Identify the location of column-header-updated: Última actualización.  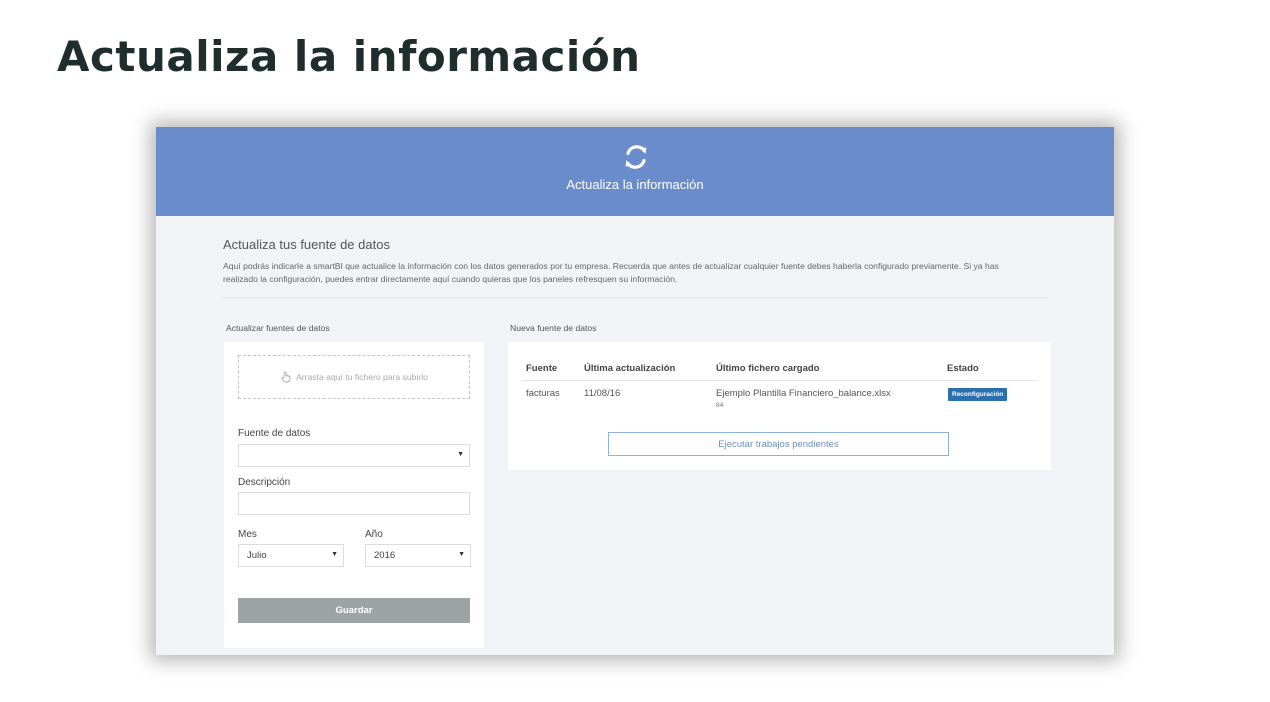
(630, 368).